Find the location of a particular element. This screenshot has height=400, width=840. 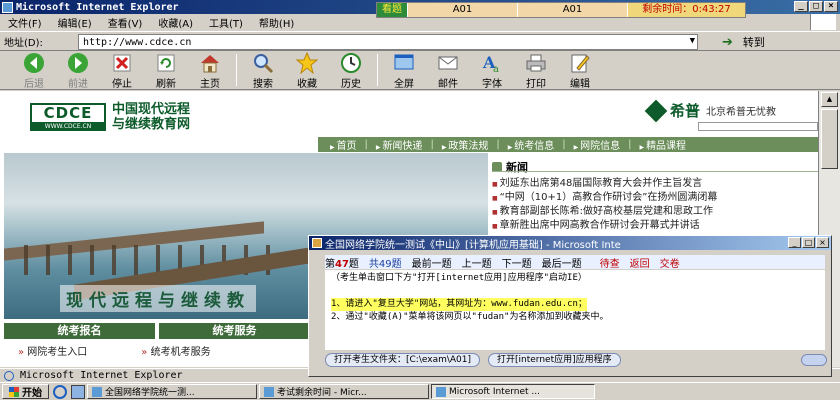

quicklaunch-desktop-icon is located at coordinates (78, 391).